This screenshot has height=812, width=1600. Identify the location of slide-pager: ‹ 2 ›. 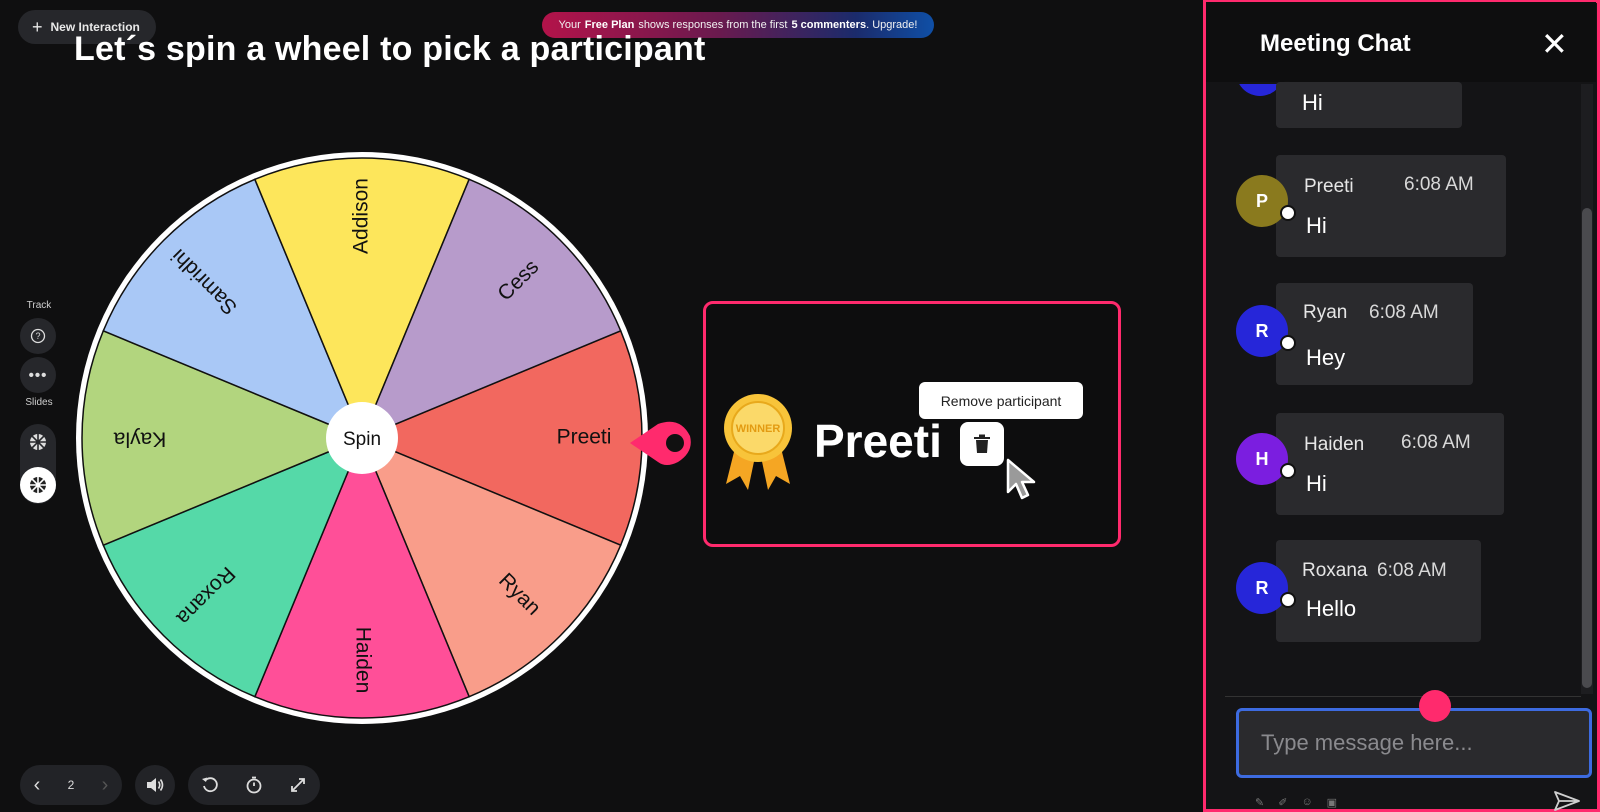
(71, 785).